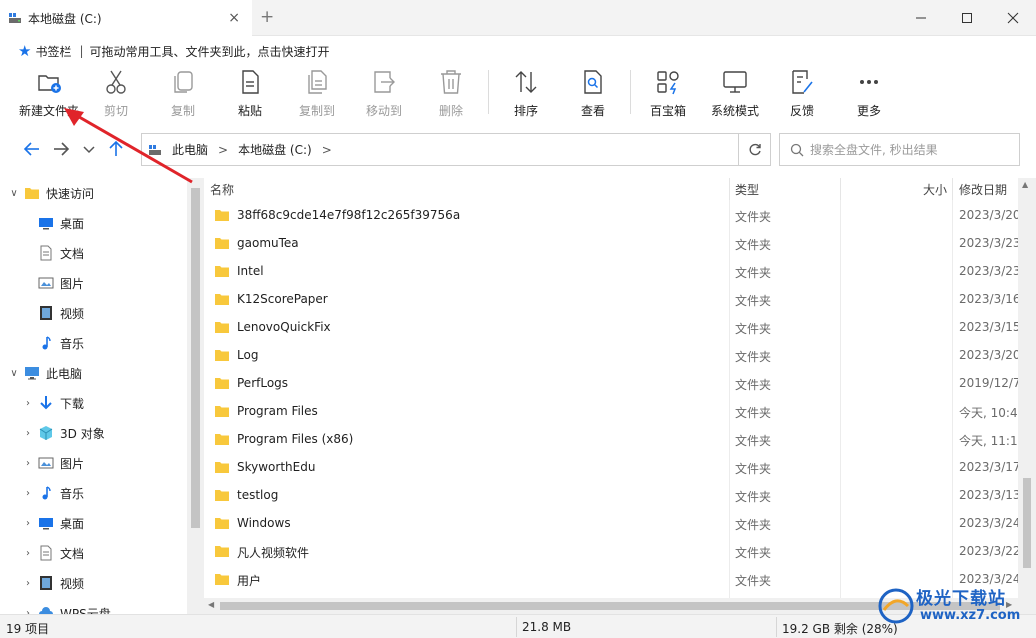  I want to click on close-button, so click(1013, 18).